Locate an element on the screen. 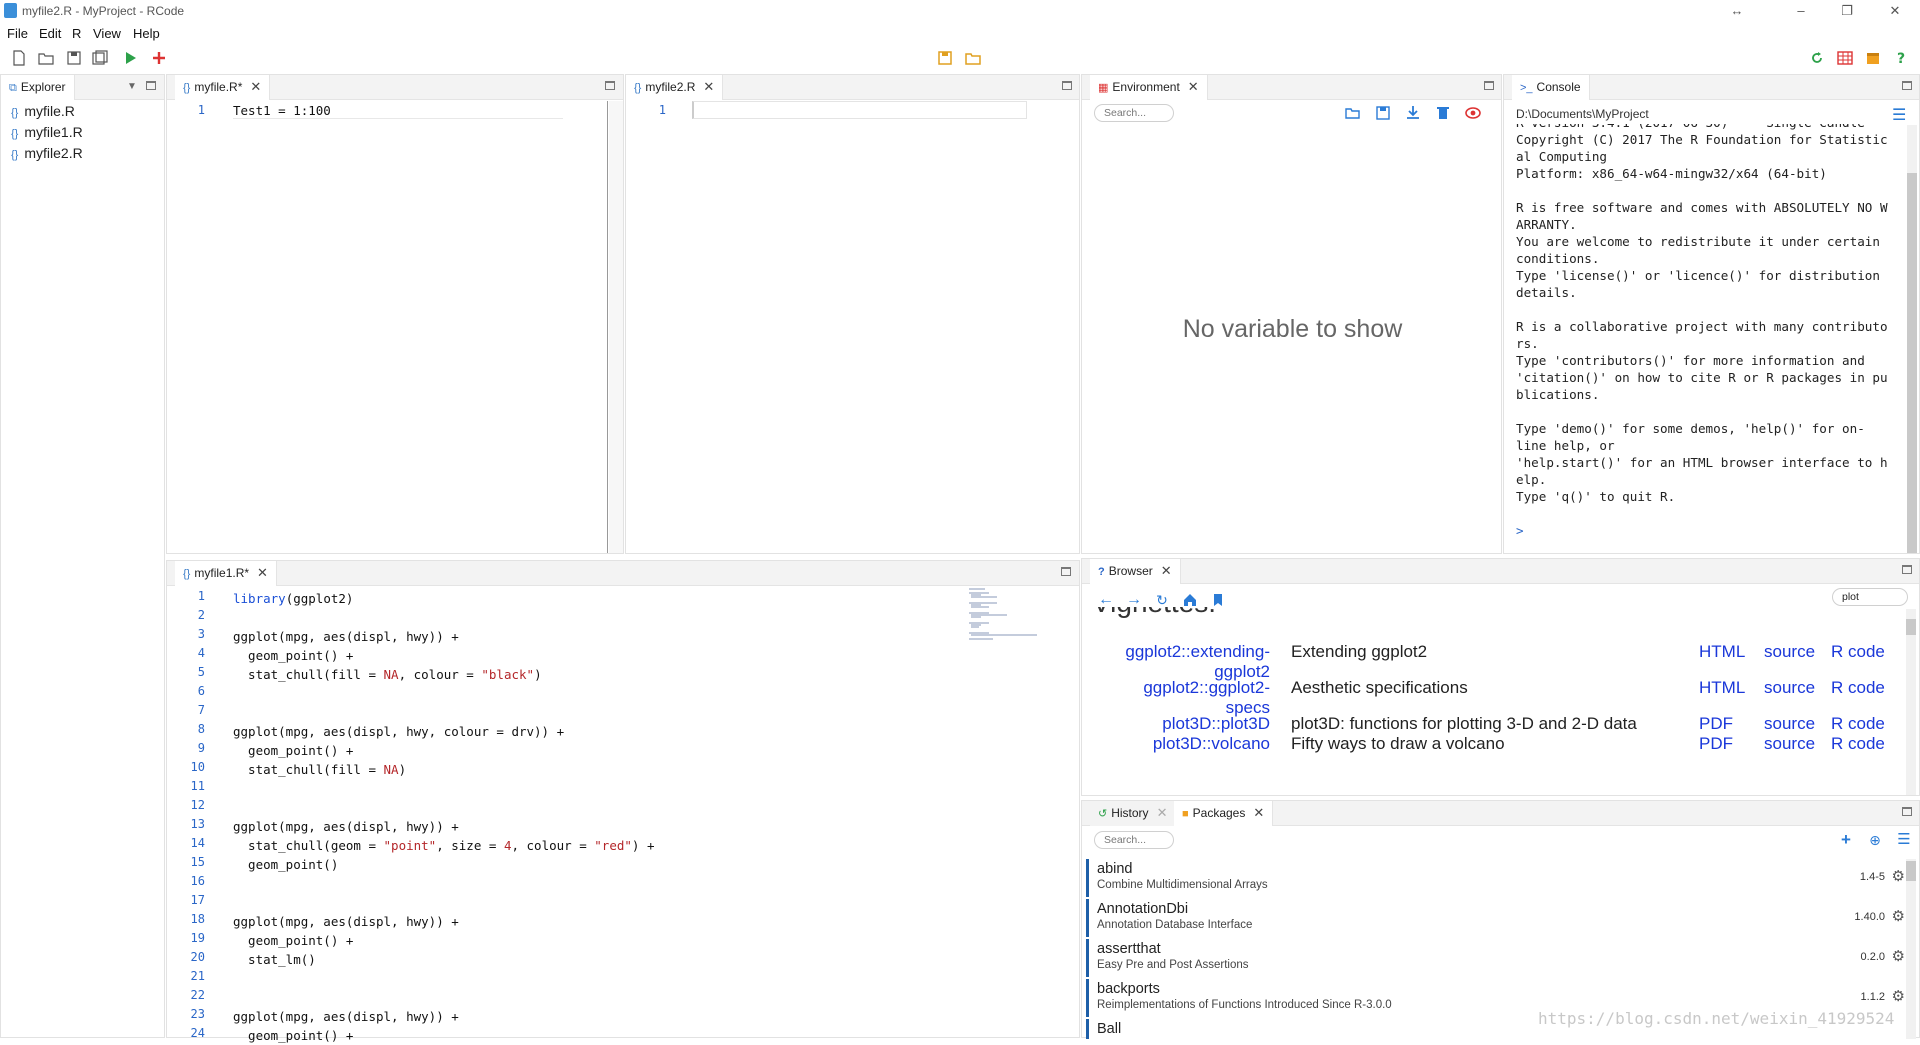 Image resolution: width=1920 pixels, height=1045 pixels. package-icon is located at coordinates (1873, 58).